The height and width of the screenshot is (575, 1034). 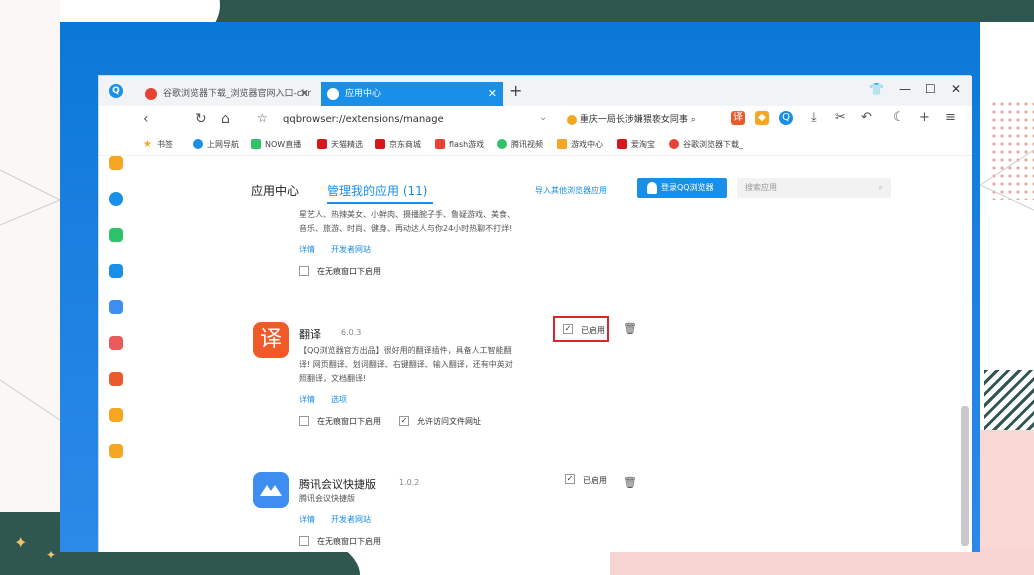 What do you see at coordinates (337, 484) in the screenshot?
I see `extension-name: 腾讯会议快捷版` at bounding box center [337, 484].